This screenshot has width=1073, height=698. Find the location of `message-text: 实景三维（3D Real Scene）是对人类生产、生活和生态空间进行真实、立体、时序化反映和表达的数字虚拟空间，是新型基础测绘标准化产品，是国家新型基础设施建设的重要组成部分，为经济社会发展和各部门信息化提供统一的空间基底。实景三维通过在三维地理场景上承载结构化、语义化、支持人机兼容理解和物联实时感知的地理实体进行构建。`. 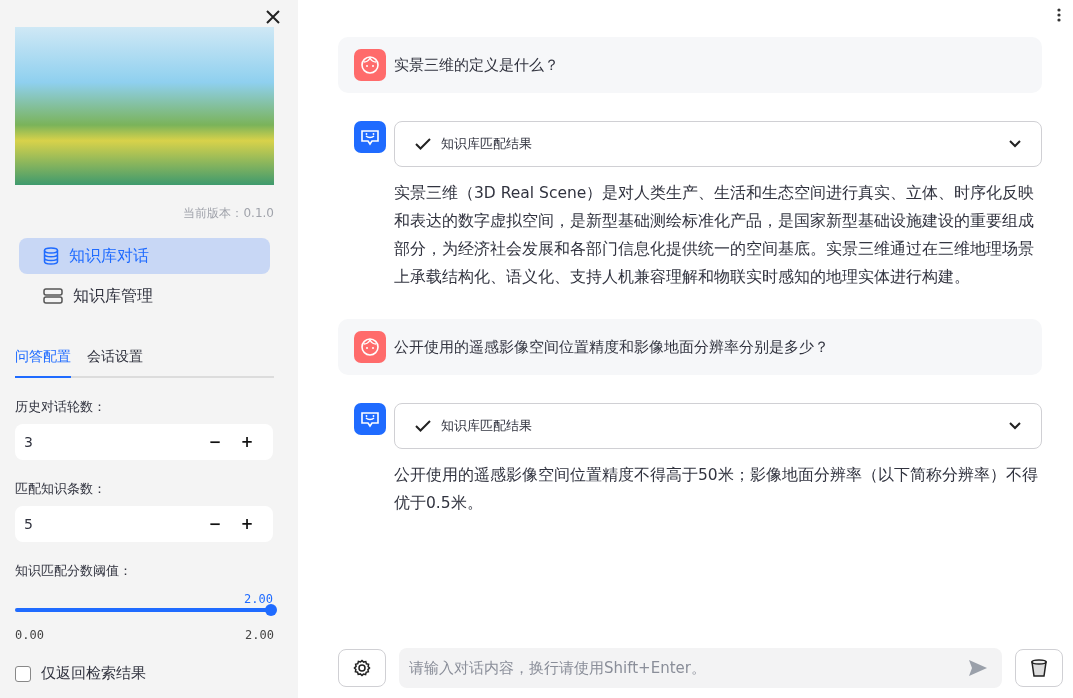

message-text: 实景三维（3D Real Scene）是对人类生产、生活和生态空间进行真实、立体、时序化反映和表达的数字虚拟空间，是新型基础测绘标准化产品，是国家新型基础设施建设的重要组成部分，为经济社会发展和各部门信息化提供统一的空间基底。实景三维通过在三维地理场景上承载结构化、语义化、支持人机兼容理解和物联实时感知的地理实体进行构建。 is located at coordinates (715, 235).